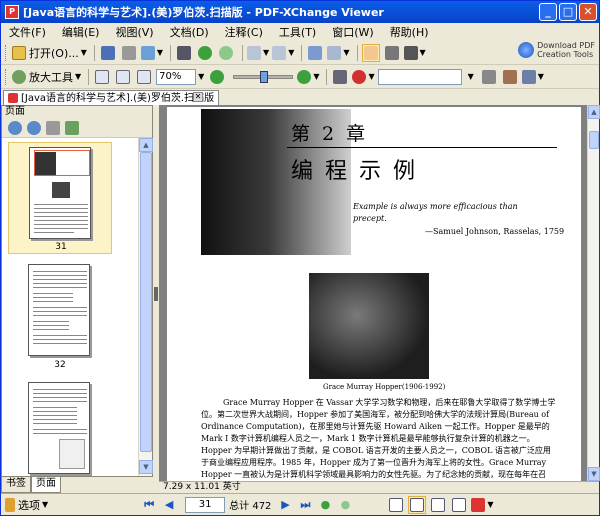  I want to click on users-button, so click(510, 77).